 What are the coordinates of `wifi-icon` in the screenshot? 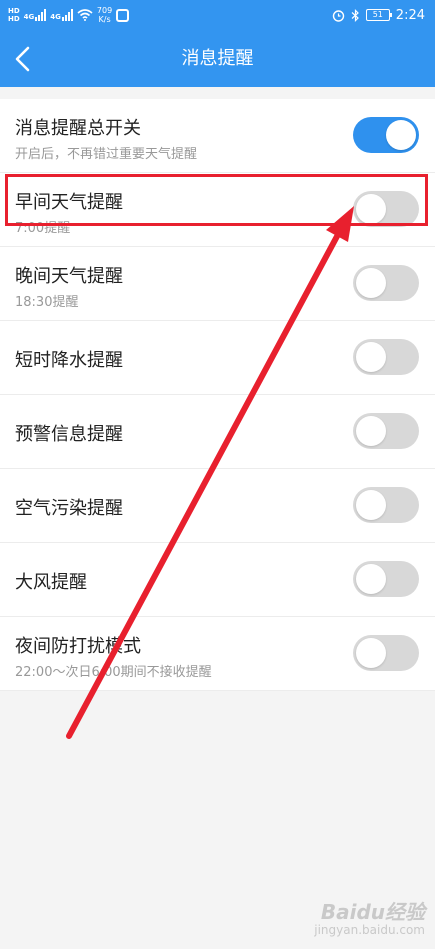 It's located at (85, 15).